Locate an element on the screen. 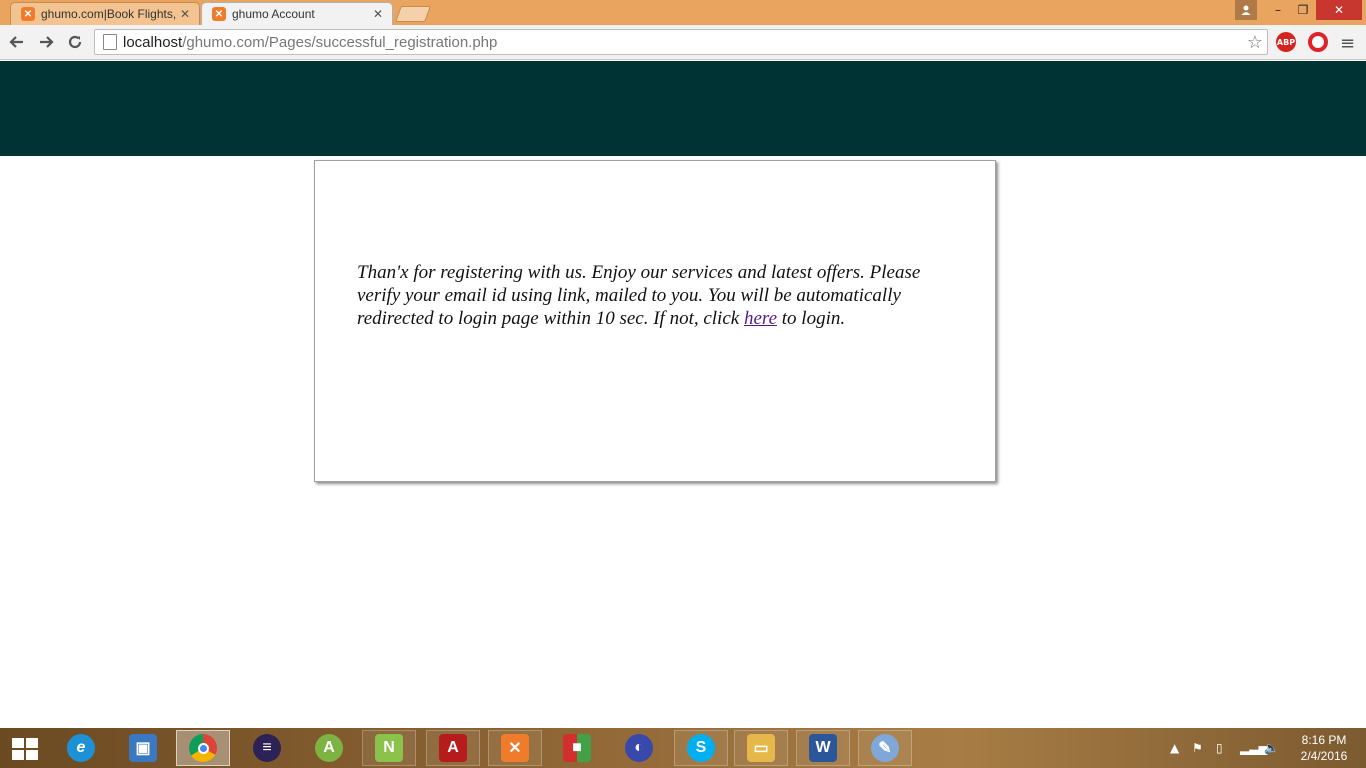  clock-date: 2/4/2016 is located at coordinates (1324, 756).